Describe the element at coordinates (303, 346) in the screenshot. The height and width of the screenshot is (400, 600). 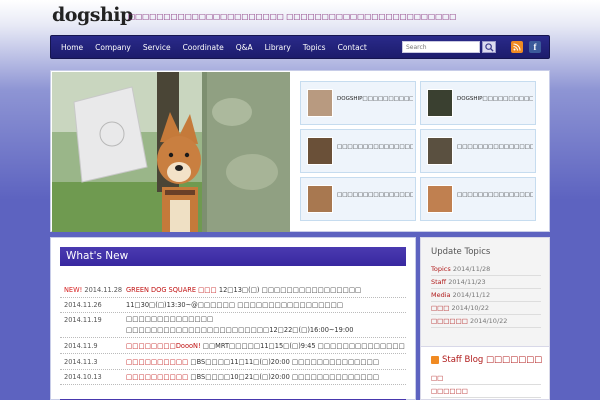
I see `news-body: □□MRT□□□□□11□15□(□)9:45 □□□□□□□□□□□□□□` at that location.